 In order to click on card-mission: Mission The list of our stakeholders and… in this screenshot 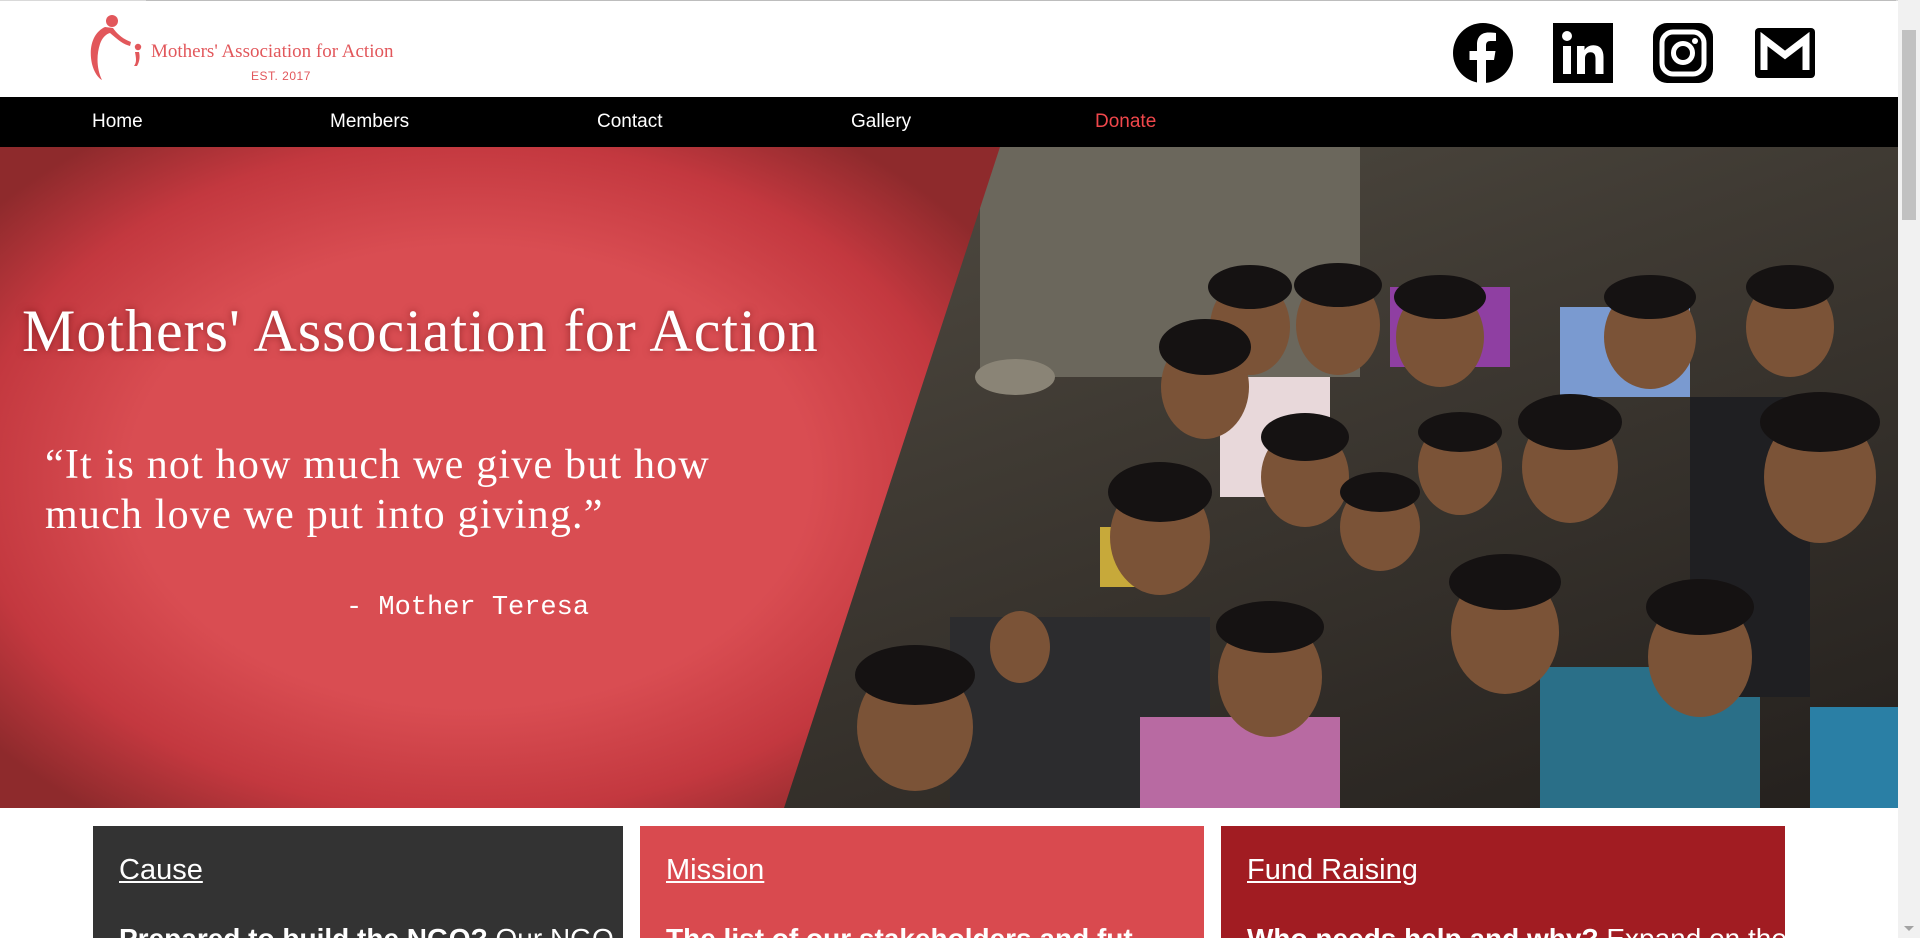, I will do `click(922, 882)`.